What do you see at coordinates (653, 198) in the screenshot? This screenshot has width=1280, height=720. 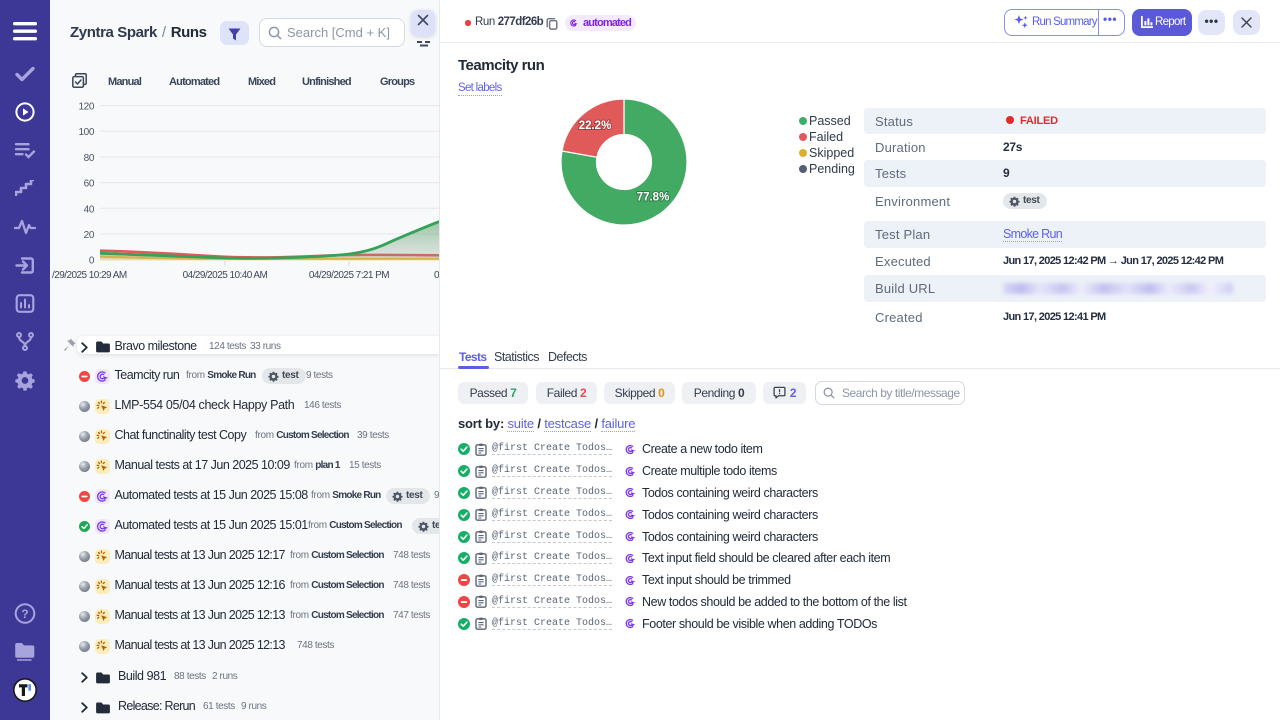 I see `svg-text: 77.8%` at bounding box center [653, 198].